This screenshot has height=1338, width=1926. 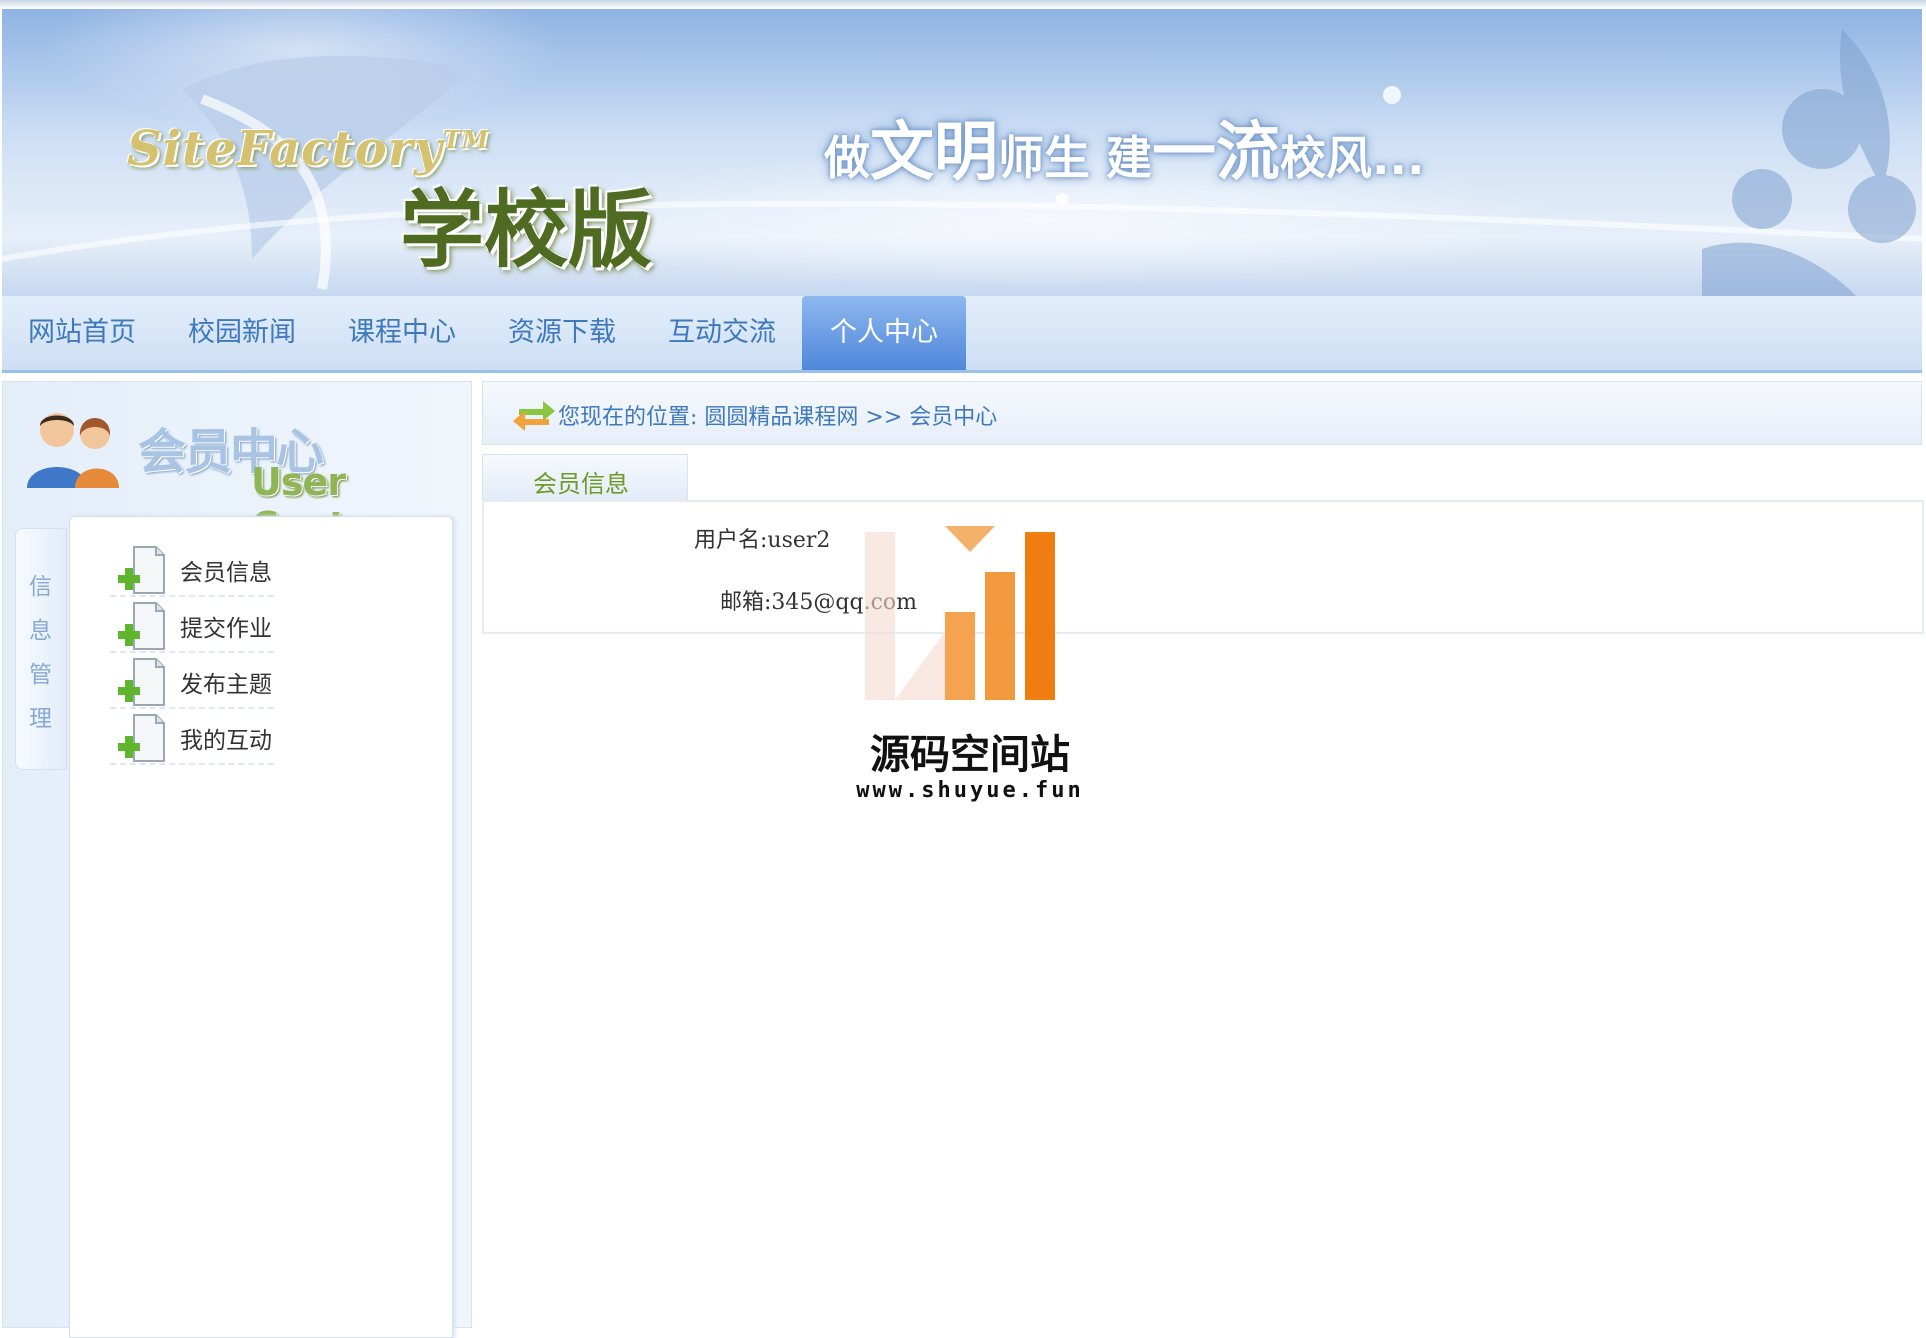 I want to click on breadcrumb: 您现在的位置: 圆圆精品课程网 >> 会员中心, so click(x=1202, y=413).